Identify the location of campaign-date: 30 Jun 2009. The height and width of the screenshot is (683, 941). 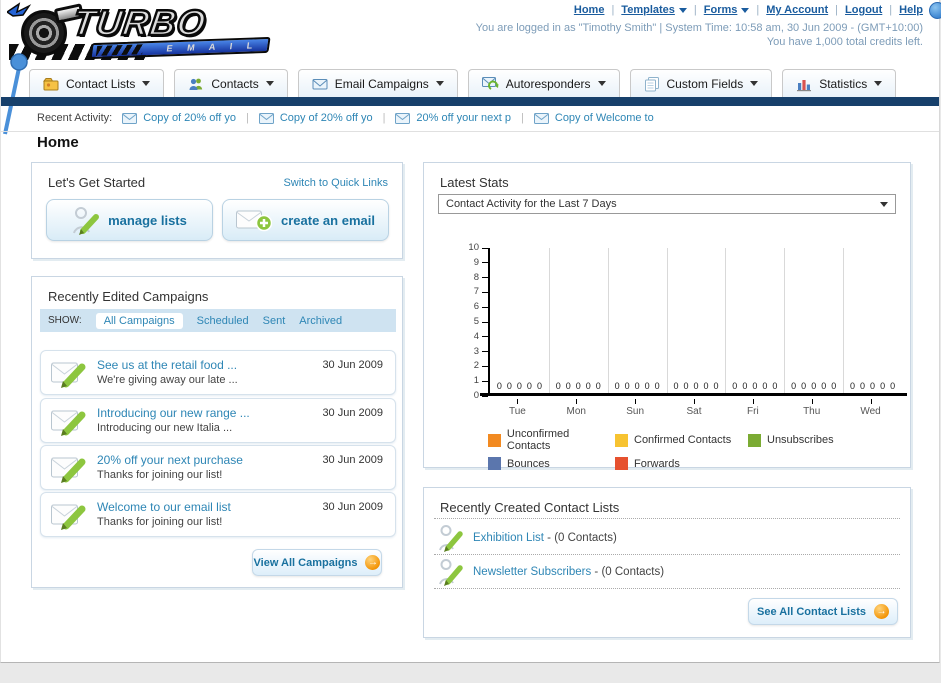
(352, 507).